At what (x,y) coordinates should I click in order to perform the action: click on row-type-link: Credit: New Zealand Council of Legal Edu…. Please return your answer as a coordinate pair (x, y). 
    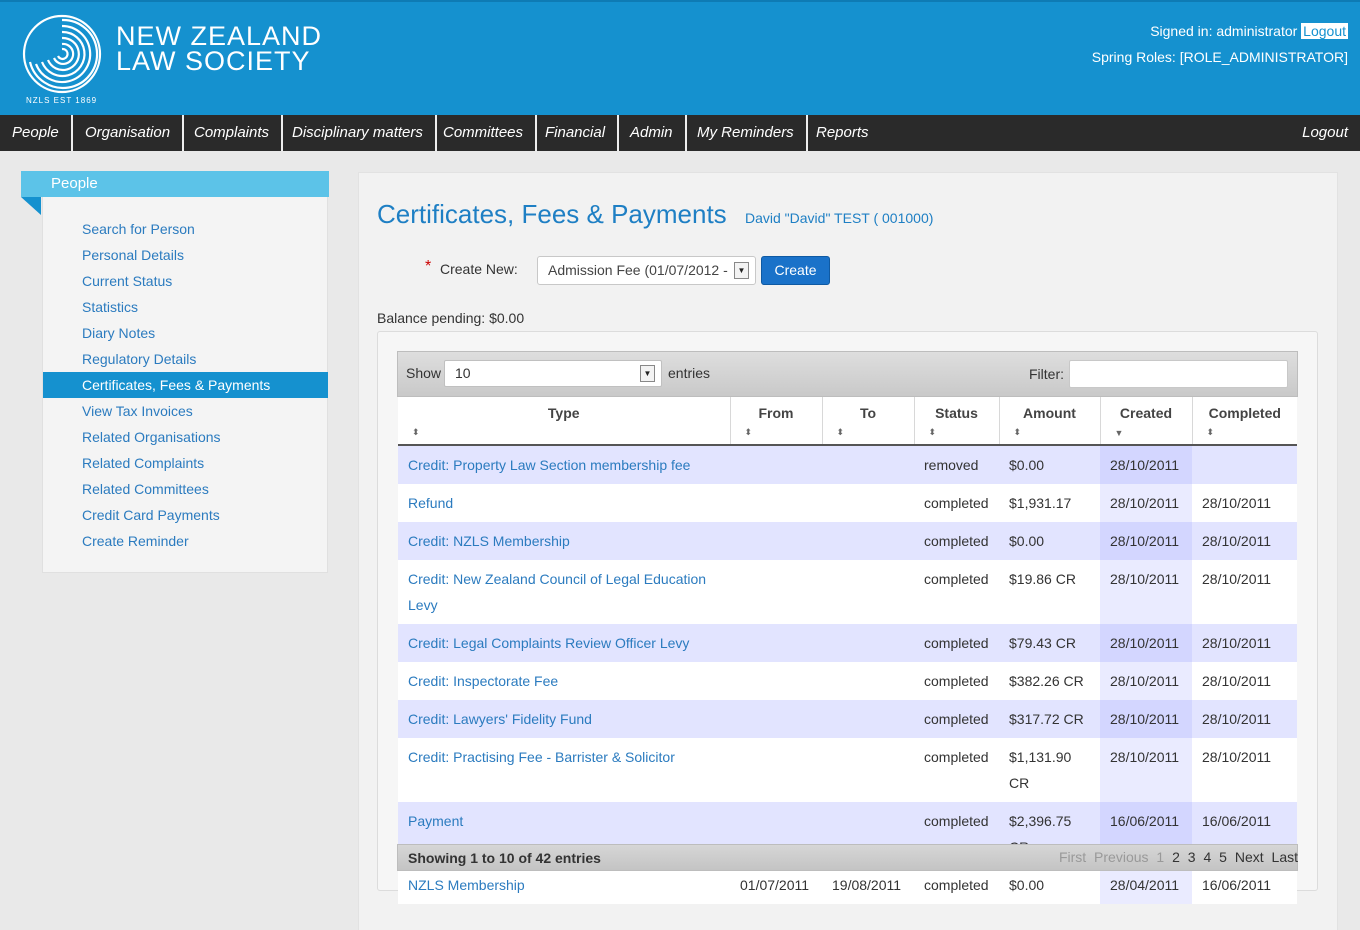
    Looking at the image, I should click on (557, 592).